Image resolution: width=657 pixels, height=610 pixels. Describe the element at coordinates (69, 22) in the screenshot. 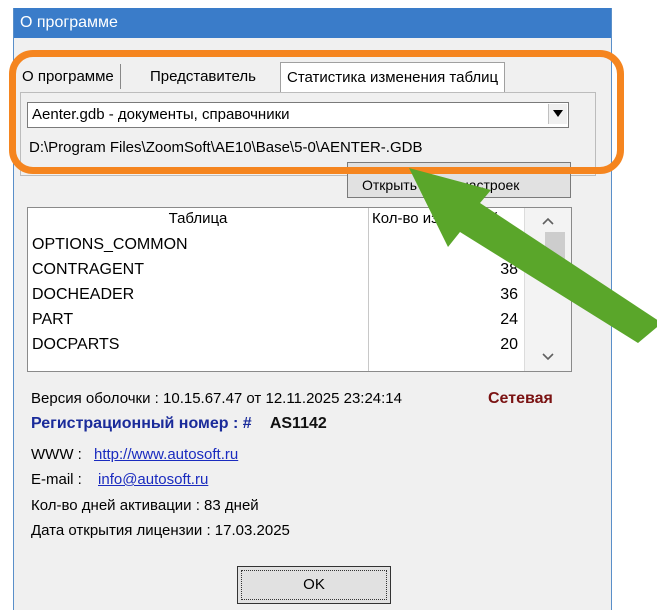

I see `window-title: О программе` at that location.